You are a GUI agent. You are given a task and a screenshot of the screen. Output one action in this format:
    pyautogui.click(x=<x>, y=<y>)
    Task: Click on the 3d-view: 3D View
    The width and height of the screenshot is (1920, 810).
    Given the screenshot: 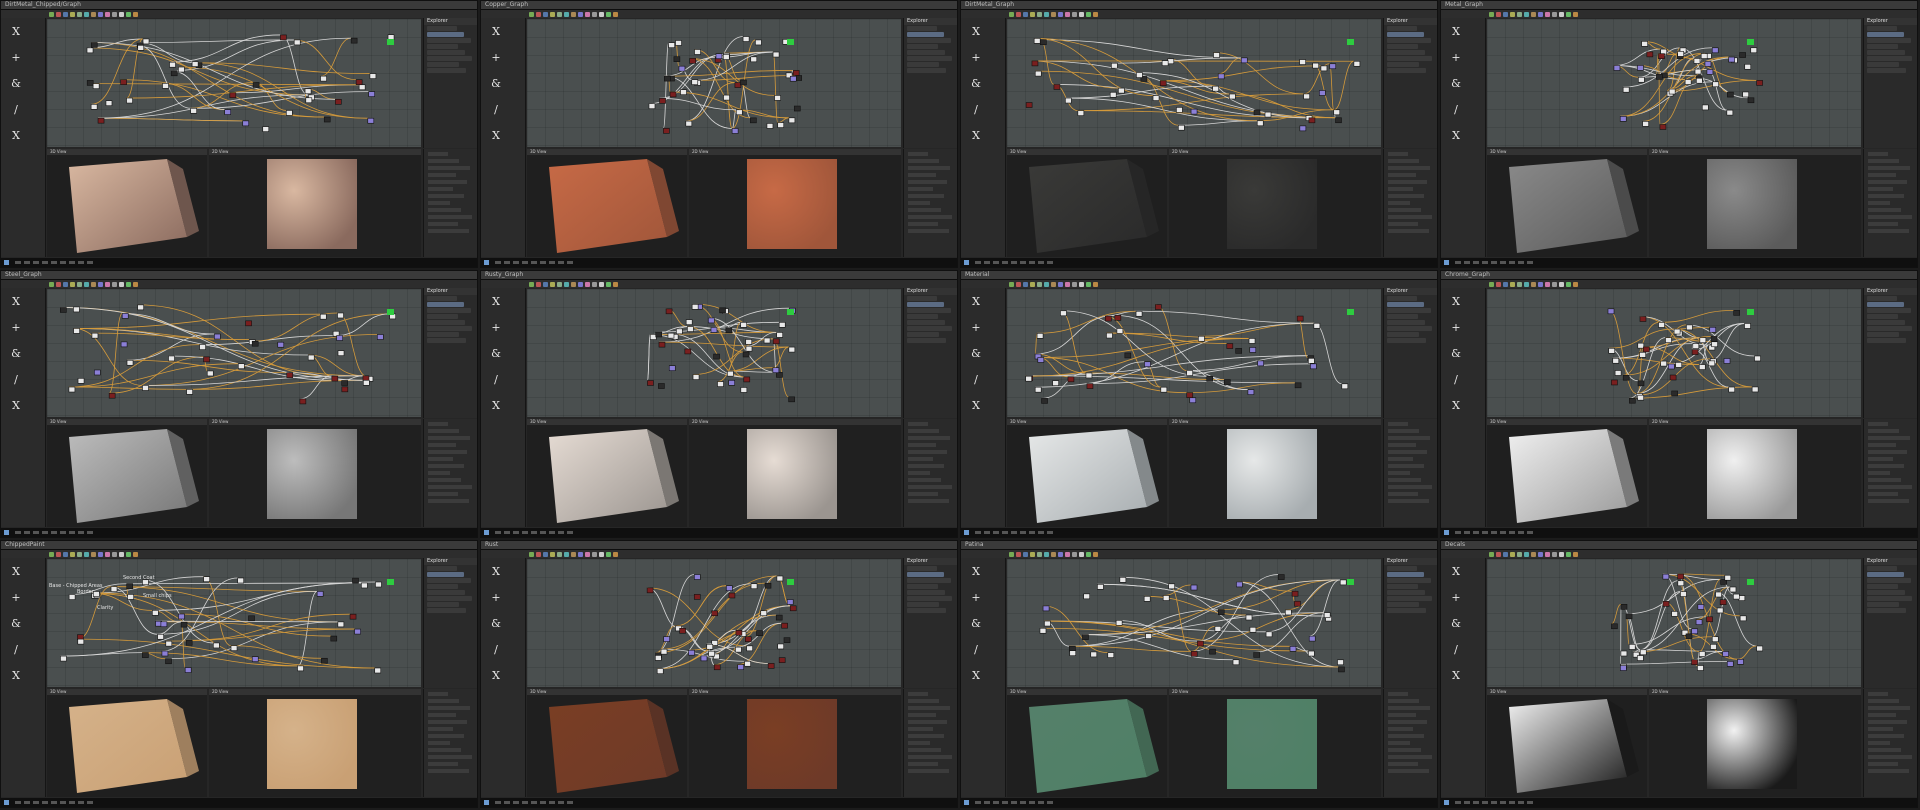 What is the action you would take?
    pyautogui.click(x=127, y=473)
    